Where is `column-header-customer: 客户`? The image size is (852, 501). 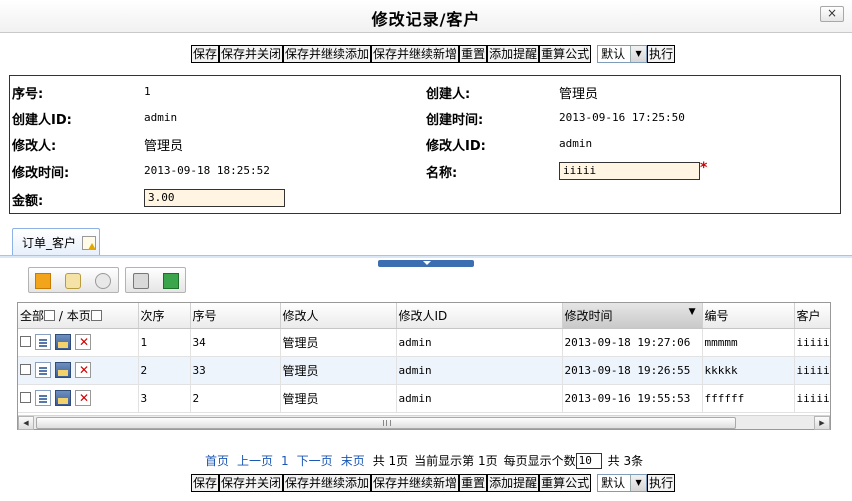 column-header-customer: 客户 is located at coordinates (812, 316).